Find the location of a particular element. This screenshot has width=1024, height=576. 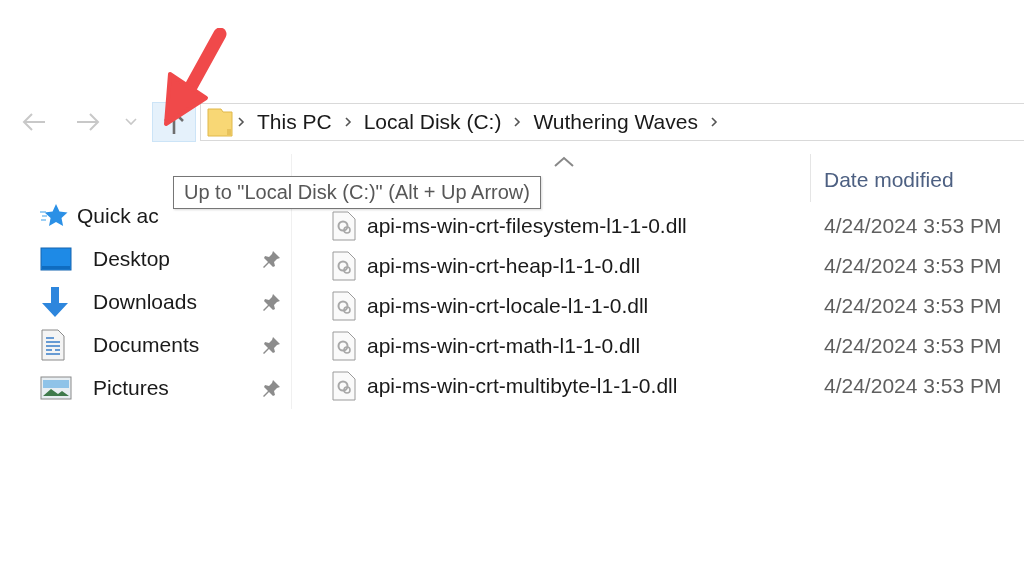

download-icon is located at coordinates (55, 301).